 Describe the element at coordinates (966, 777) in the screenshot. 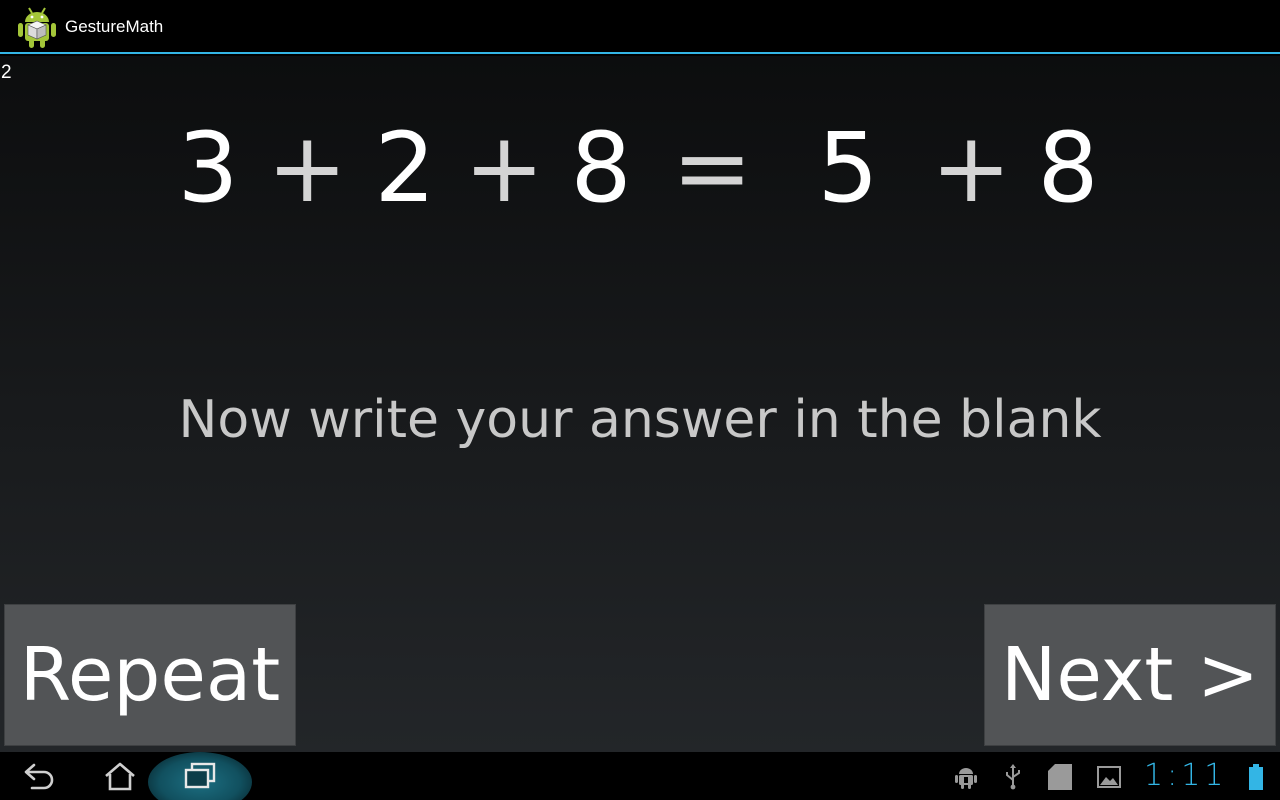

I see `android-debug-icon` at that location.